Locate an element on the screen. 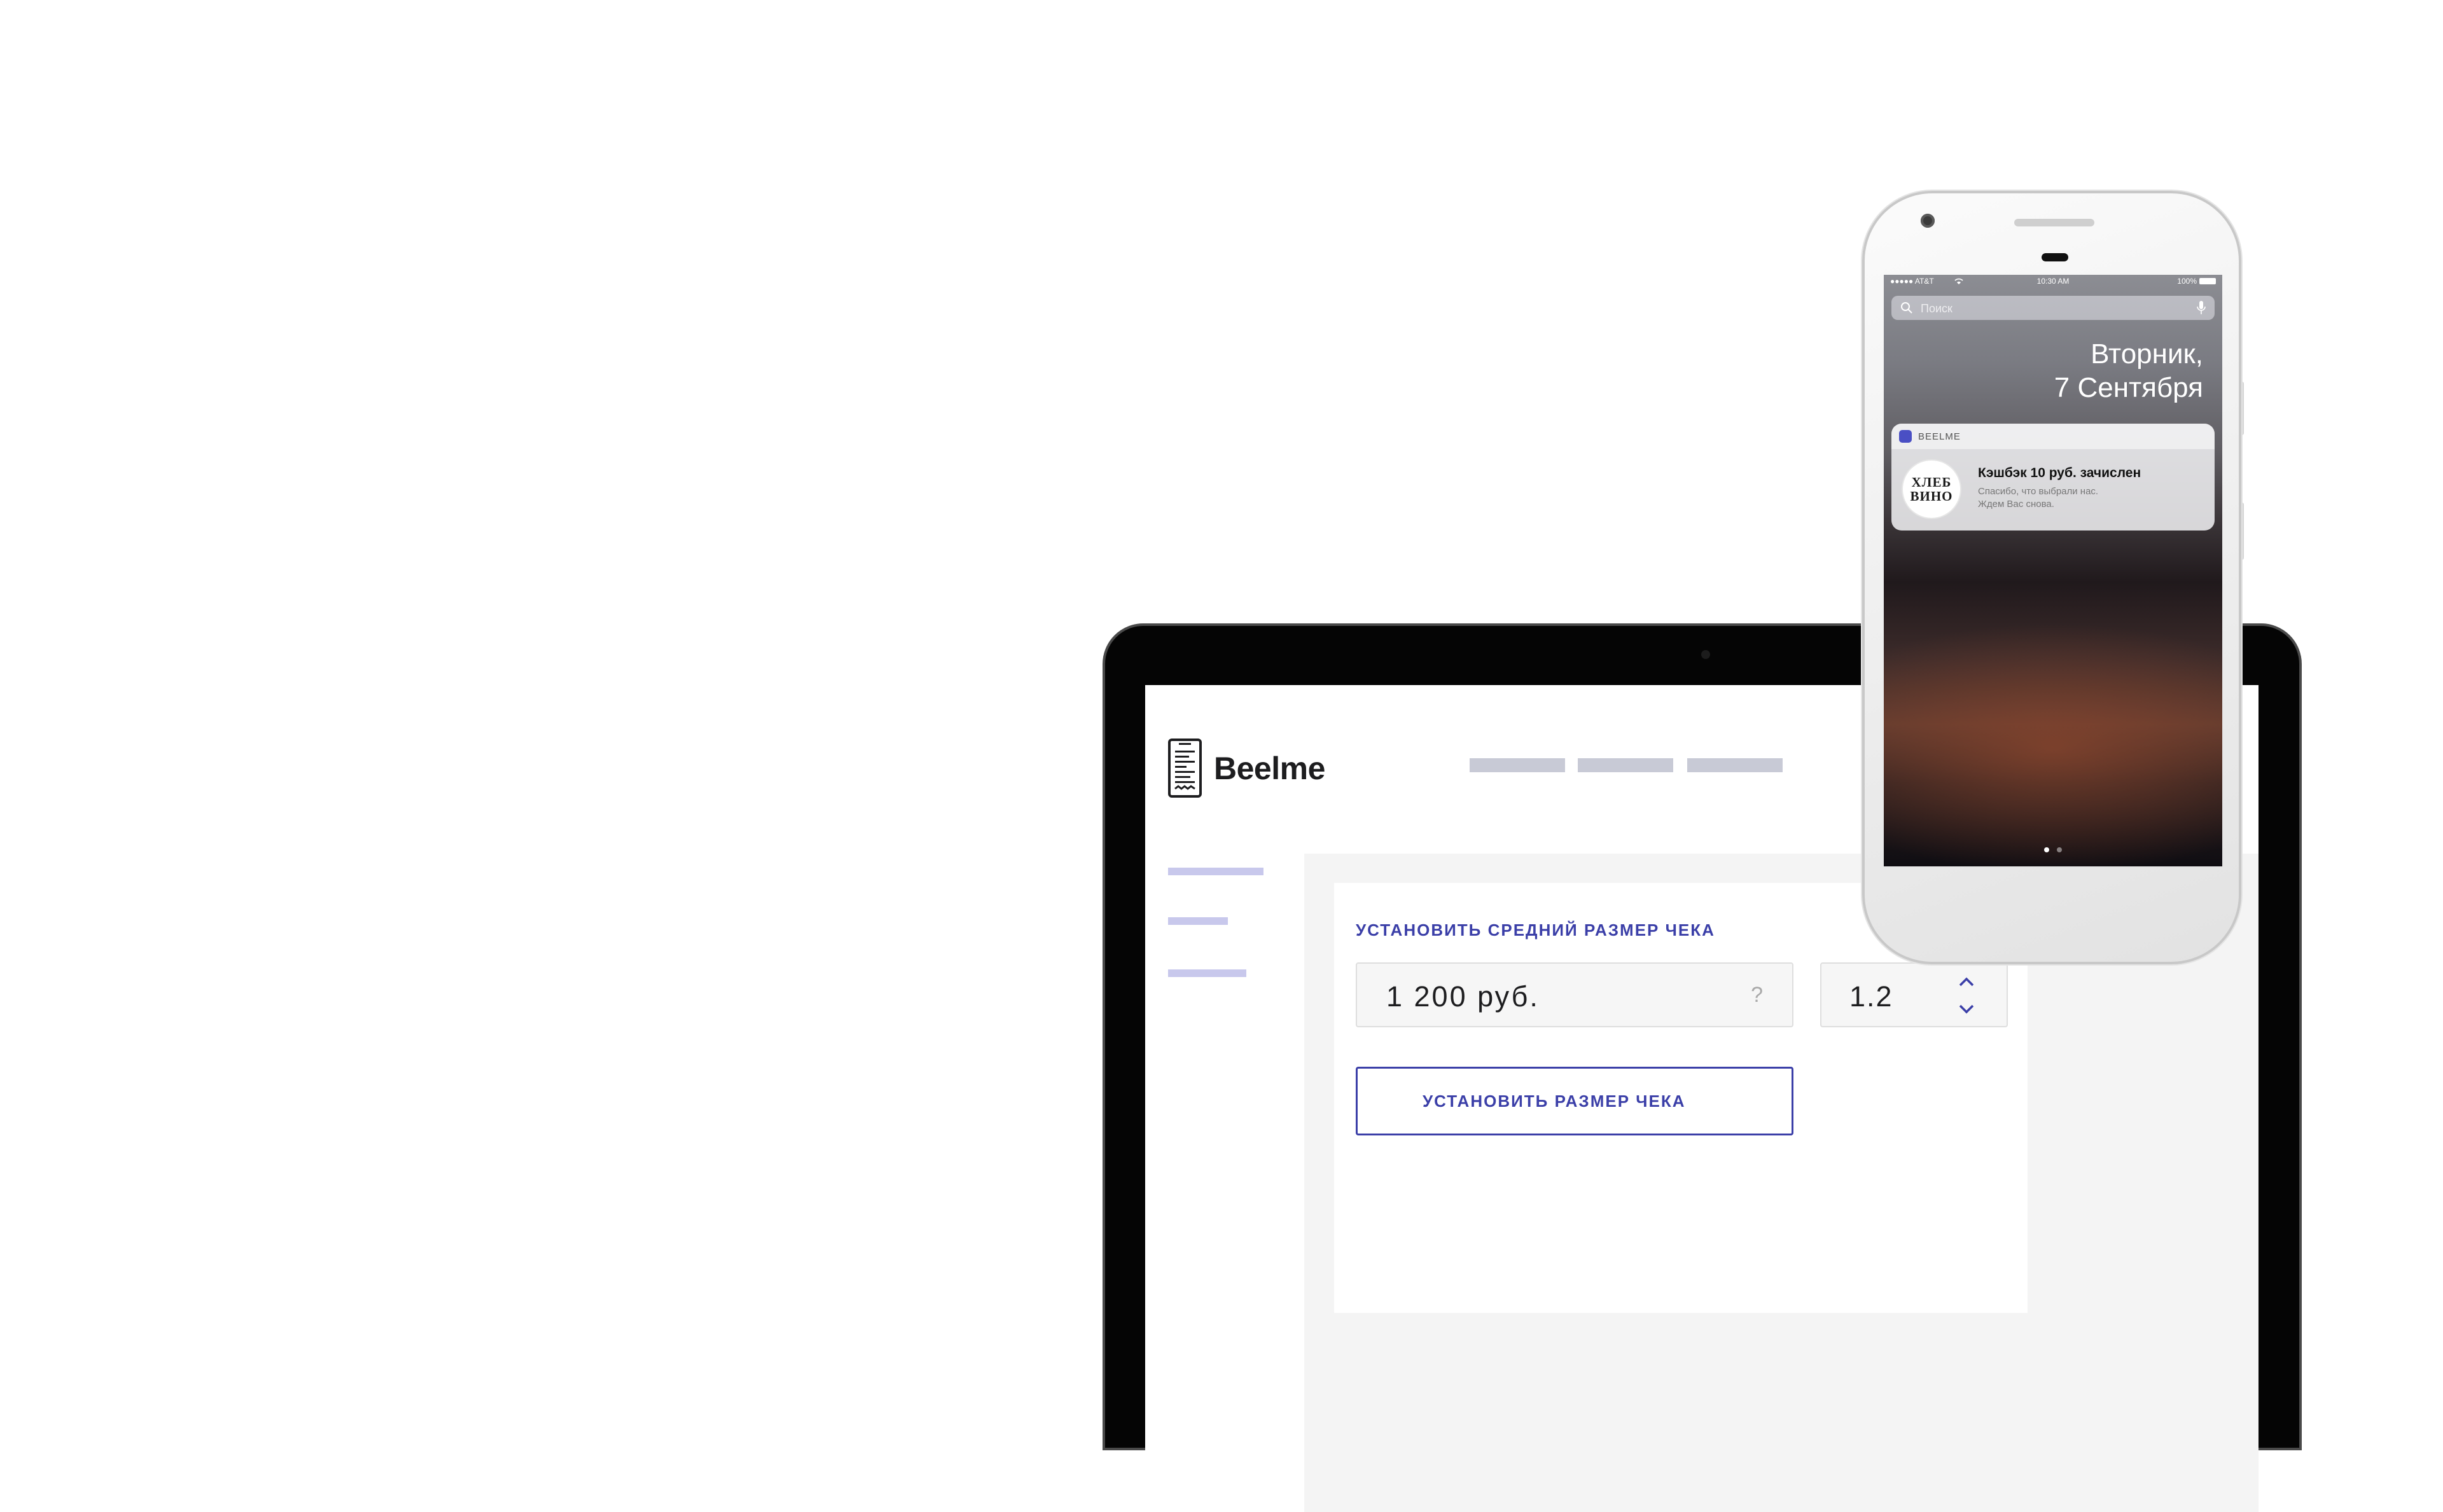 The width and height of the screenshot is (2443, 1512). search-icon is located at coordinates (1906, 308).